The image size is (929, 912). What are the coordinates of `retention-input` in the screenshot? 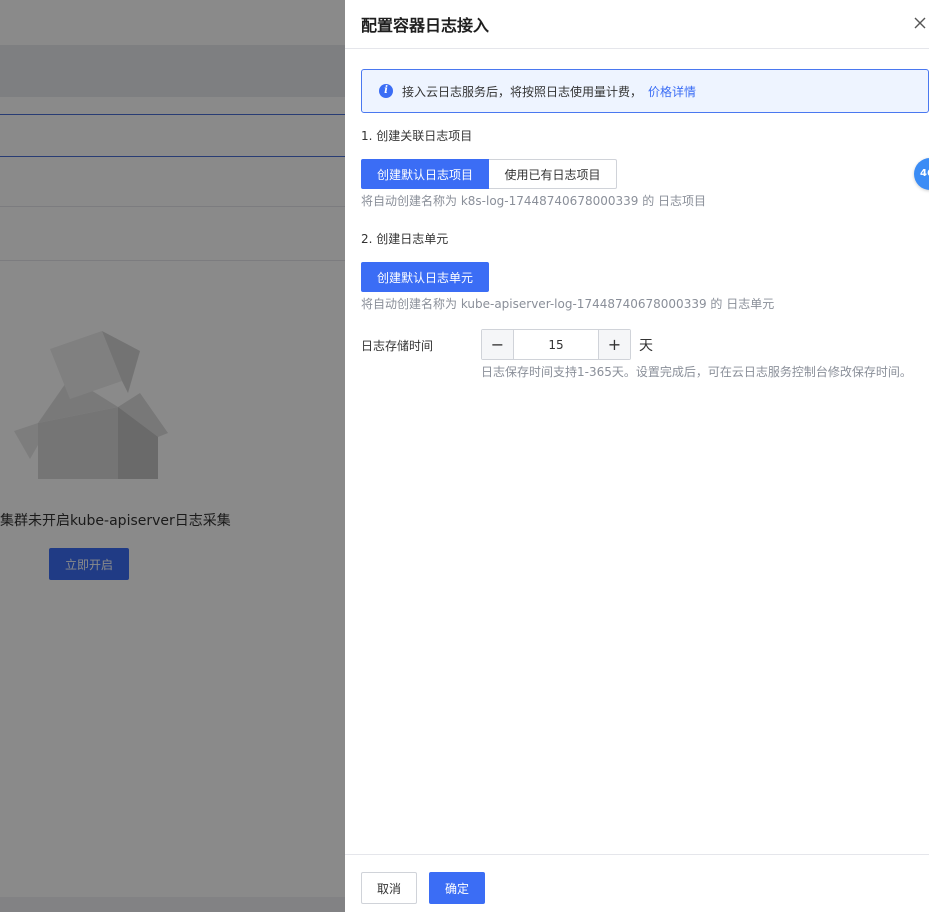 It's located at (556, 344).